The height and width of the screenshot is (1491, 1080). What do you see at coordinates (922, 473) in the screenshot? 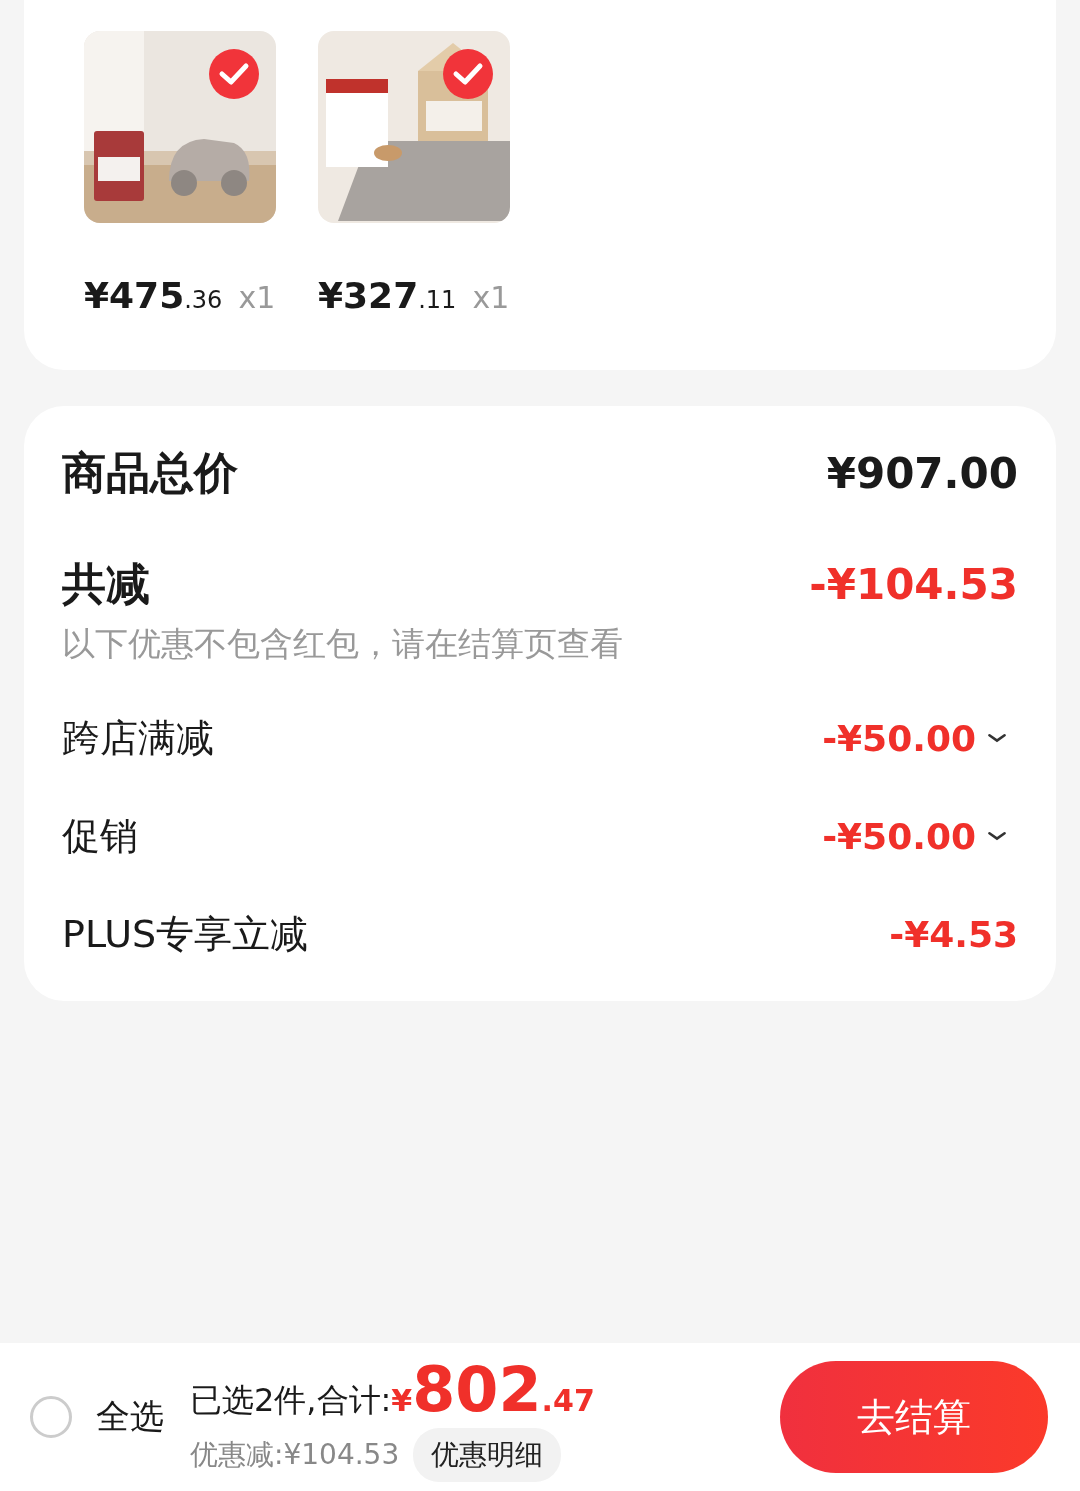
I see `total-value: ¥907.00` at bounding box center [922, 473].